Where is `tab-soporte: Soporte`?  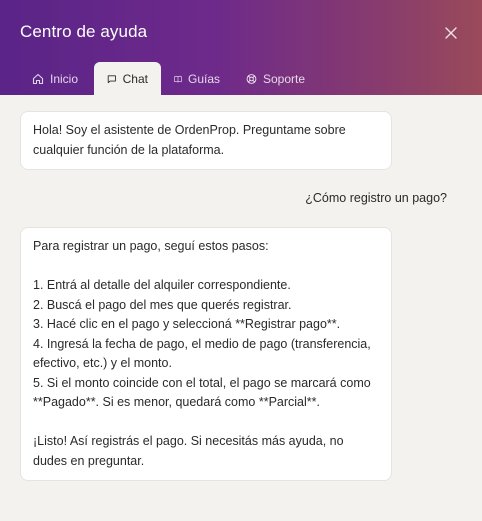
tab-soporte: Soporte is located at coordinates (275, 78).